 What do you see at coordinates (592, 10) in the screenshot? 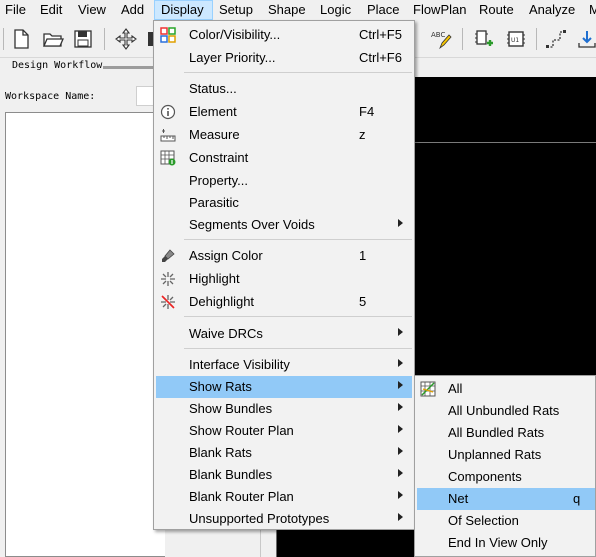
I see `menu-more: M` at bounding box center [592, 10].